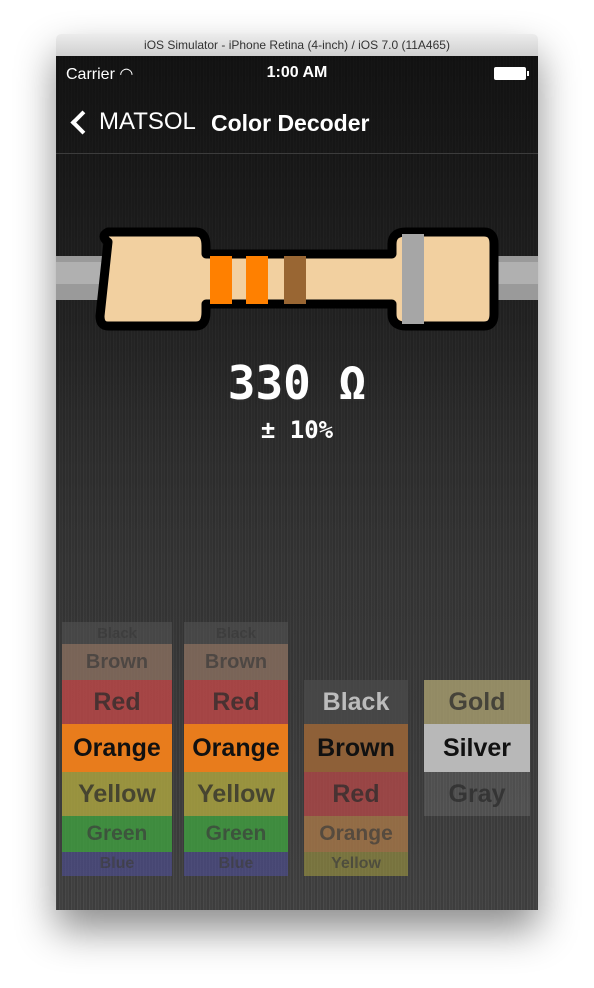 The image size is (594, 988). What do you see at coordinates (477, 794) in the screenshot?
I see `picker-item-gray: Gray` at bounding box center [477, 794].